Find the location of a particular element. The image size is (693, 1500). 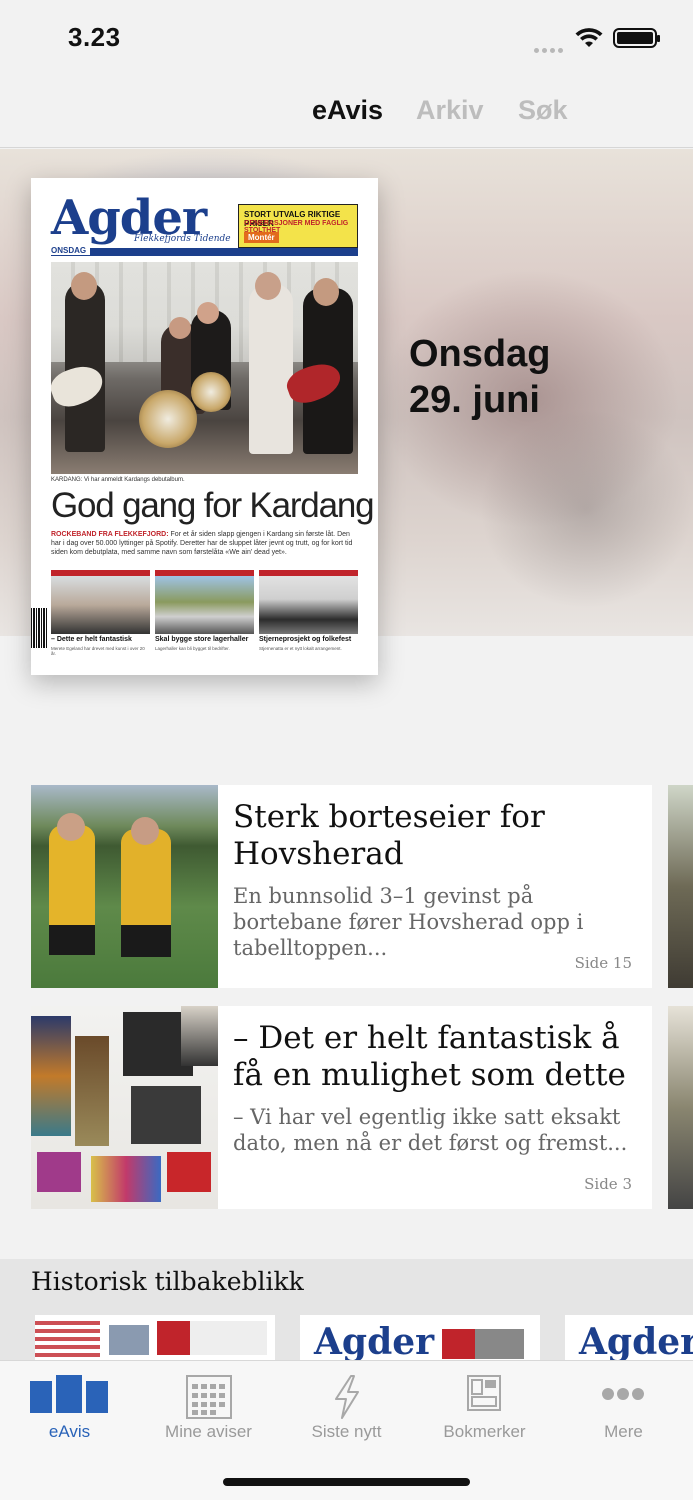

cover-thumb-title: – Dette er helt fantastisk is located at coordinates (91, 639).